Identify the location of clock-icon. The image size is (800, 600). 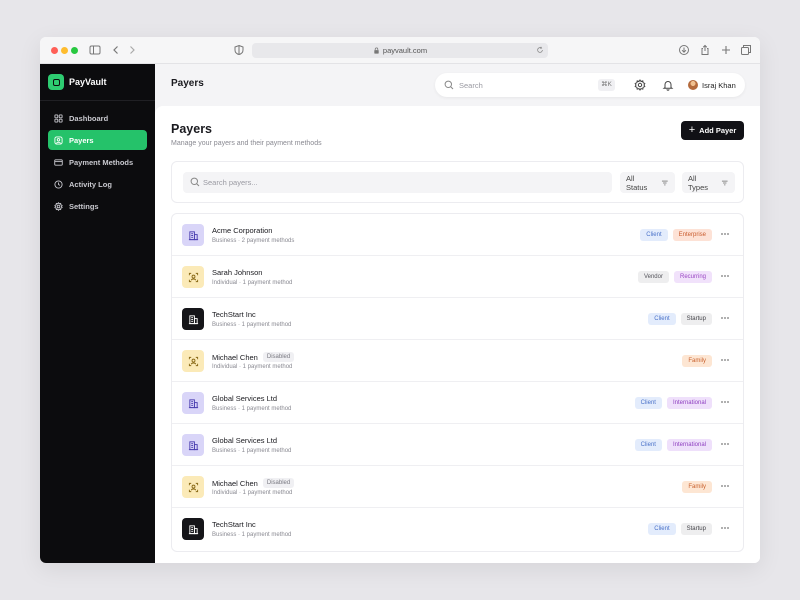
(58, 184).